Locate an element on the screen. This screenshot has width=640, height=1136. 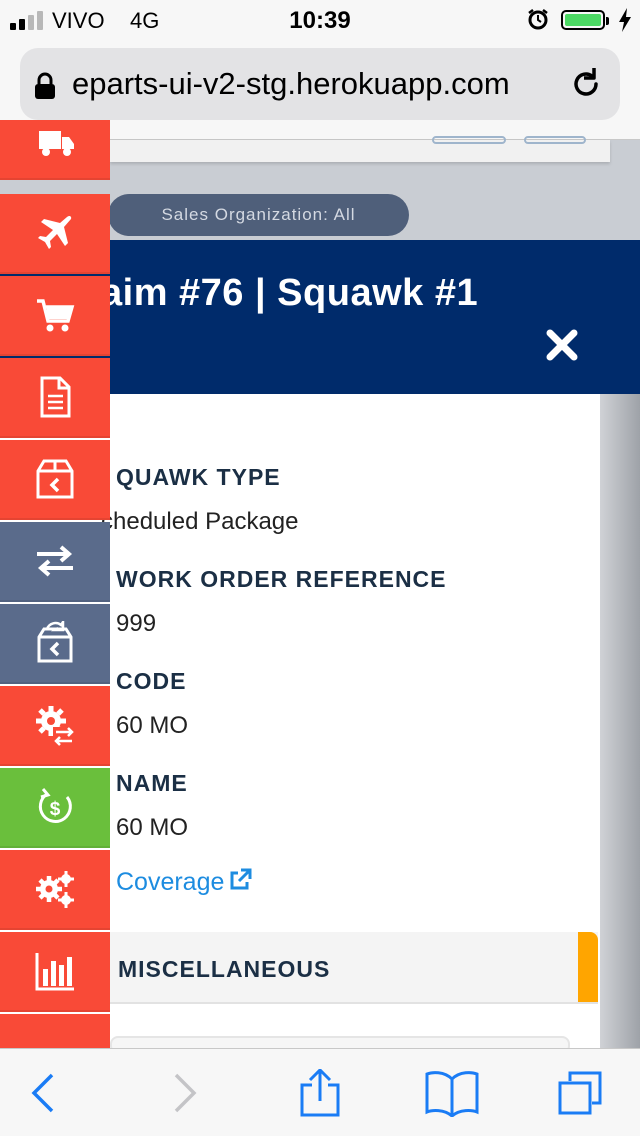
modal-title: aim #76 | Squawk #1 is located at coordinates (290, 293).